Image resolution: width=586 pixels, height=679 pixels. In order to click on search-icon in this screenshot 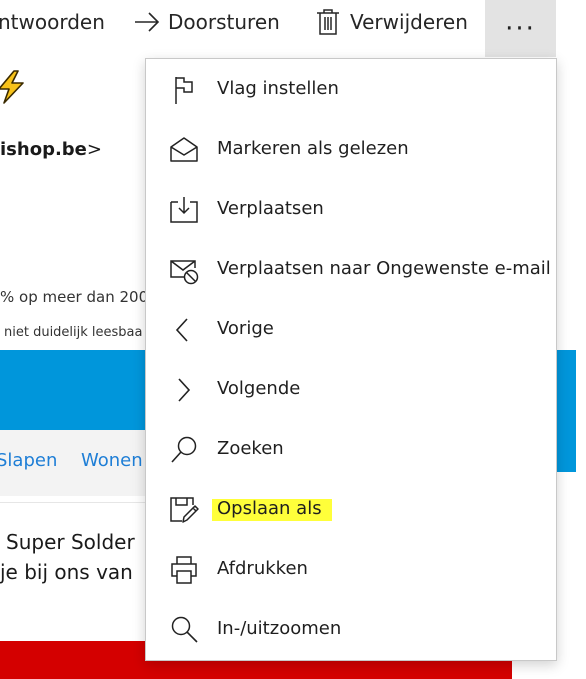, I will do `click(184, 450)`.